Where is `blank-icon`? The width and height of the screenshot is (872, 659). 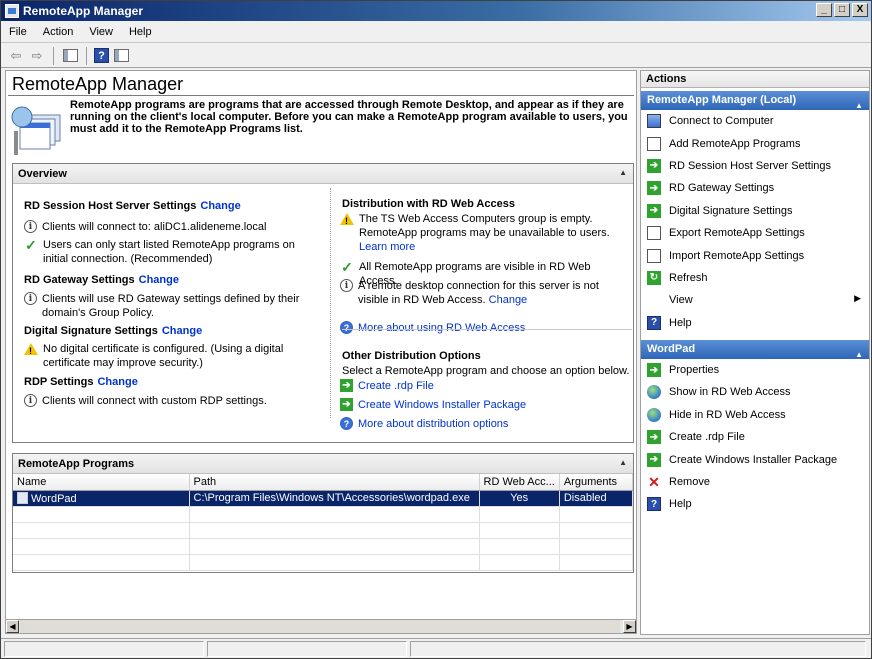
blank-icon is located at coordinates (654, 300).